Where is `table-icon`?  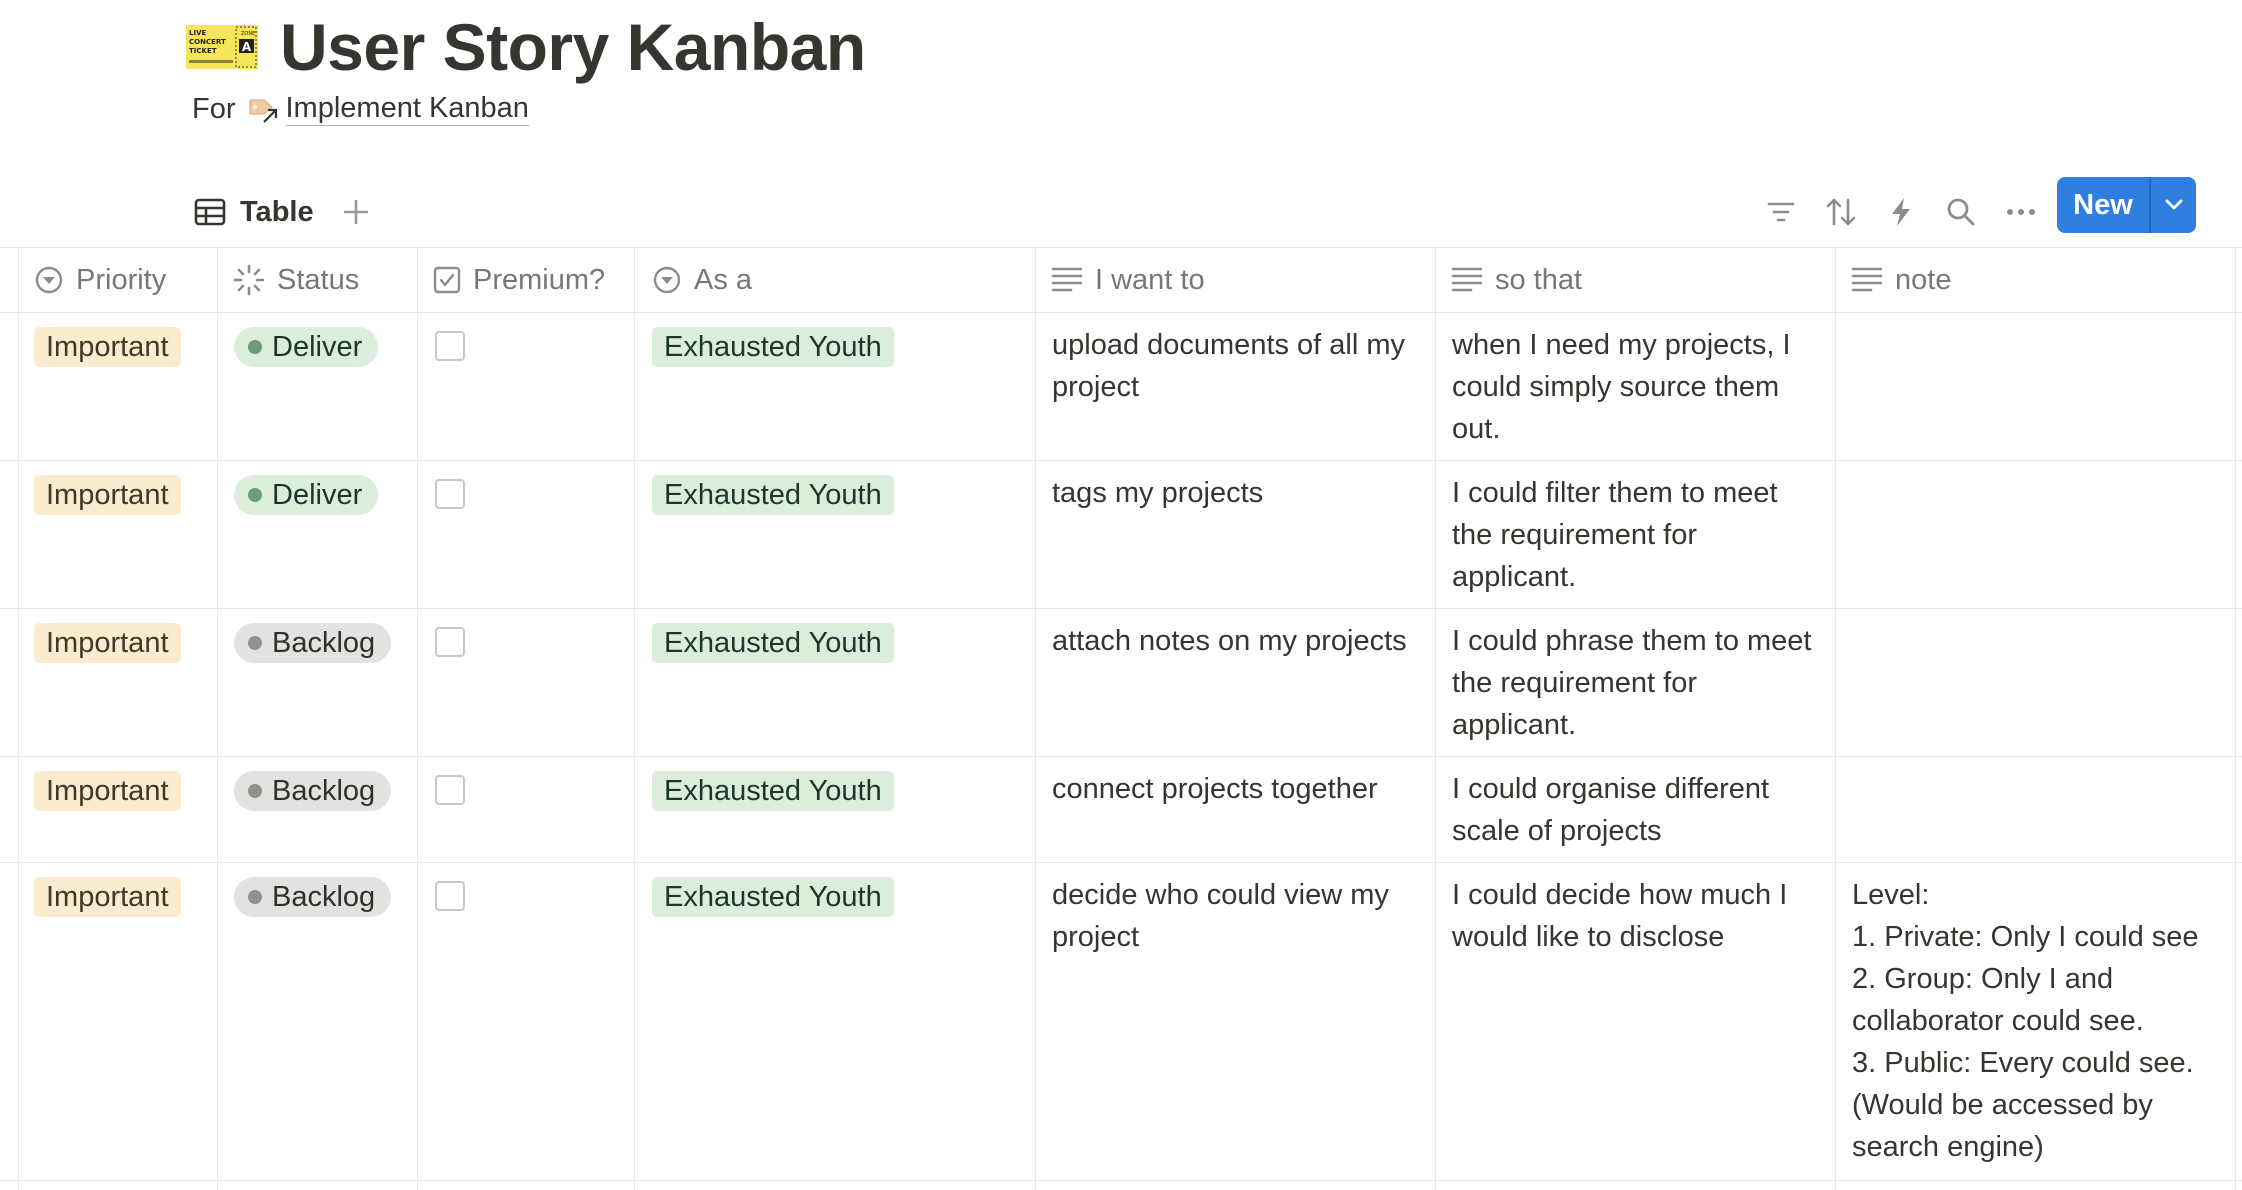 table-icon is located at coordinates (210, 212).